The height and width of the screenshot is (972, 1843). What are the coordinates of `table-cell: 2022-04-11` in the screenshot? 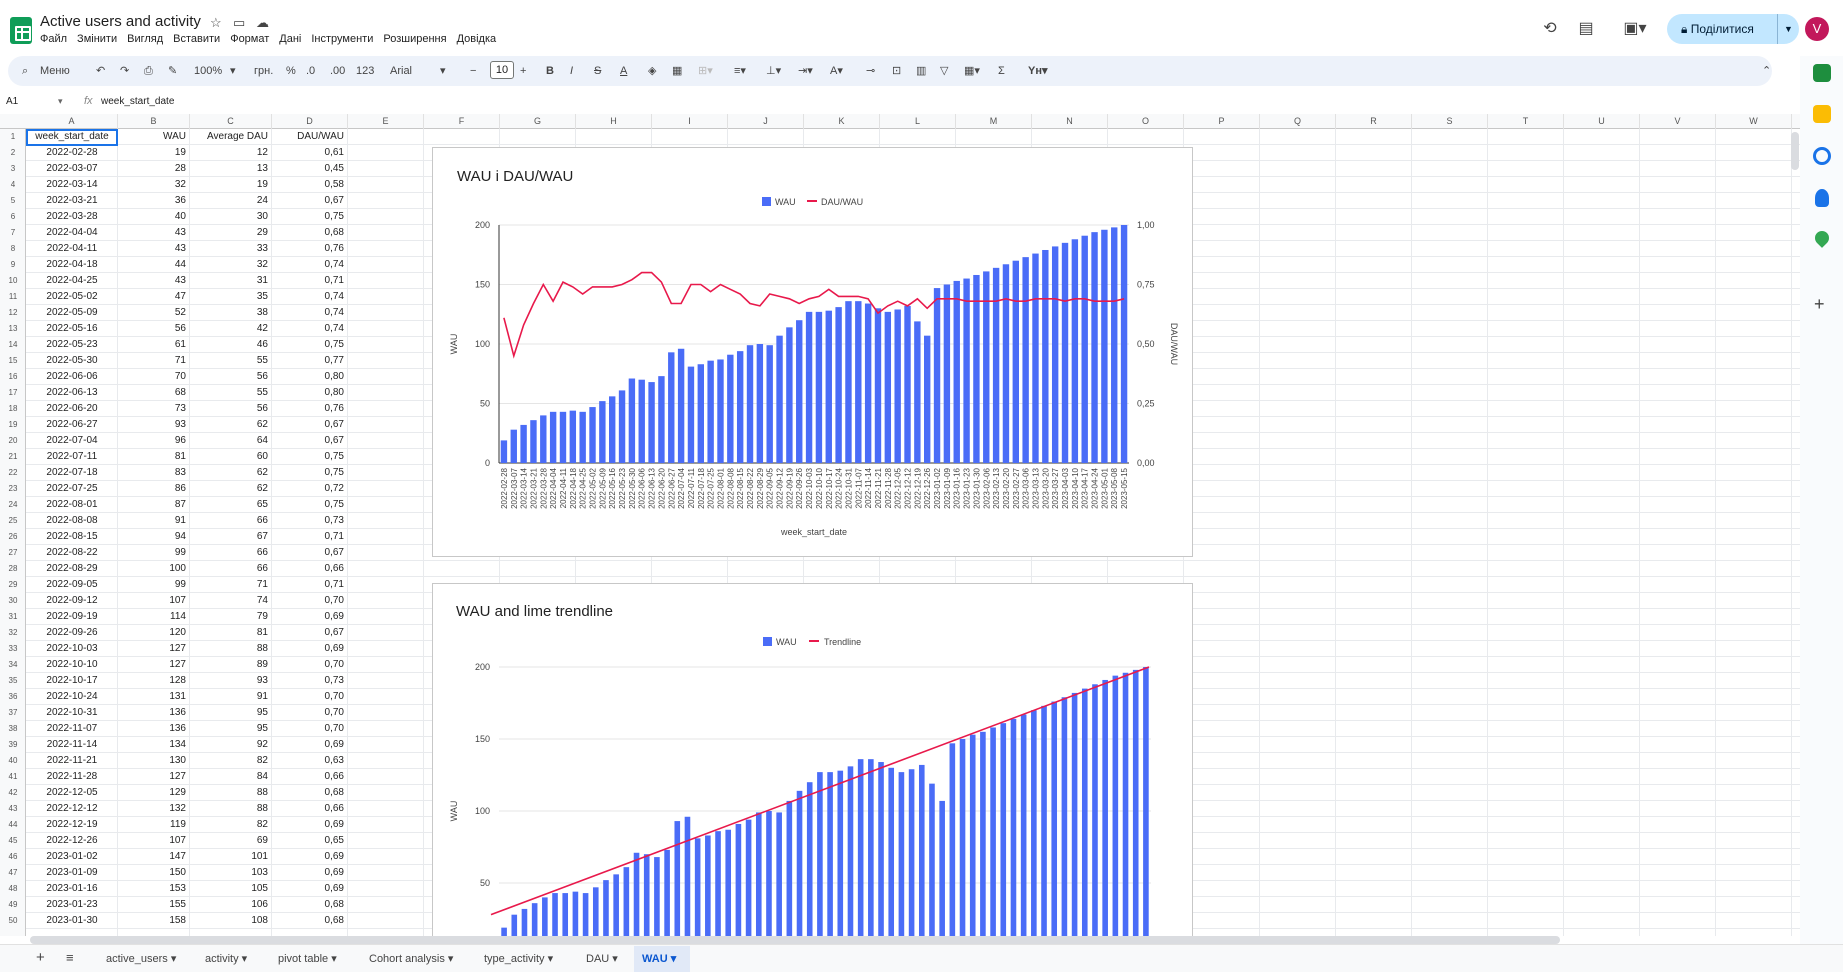 It's located at (72, 249).